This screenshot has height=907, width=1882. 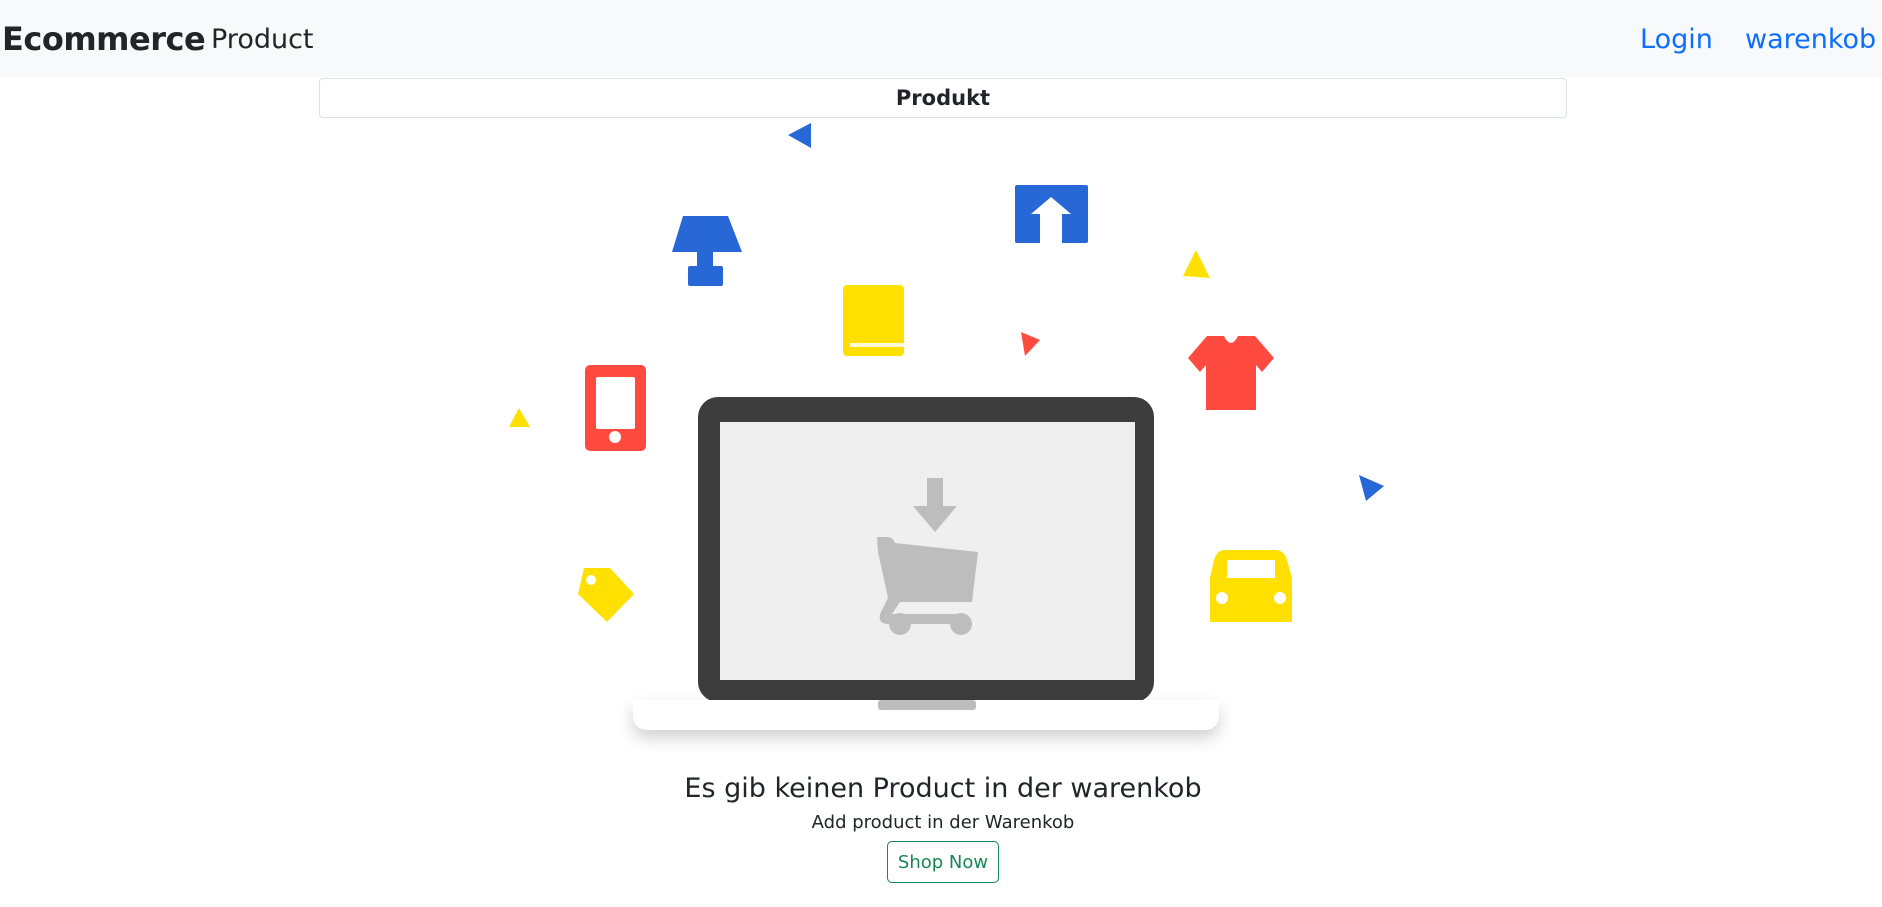 I want to click on tshirt-icon, so click(x=1231, y=373).